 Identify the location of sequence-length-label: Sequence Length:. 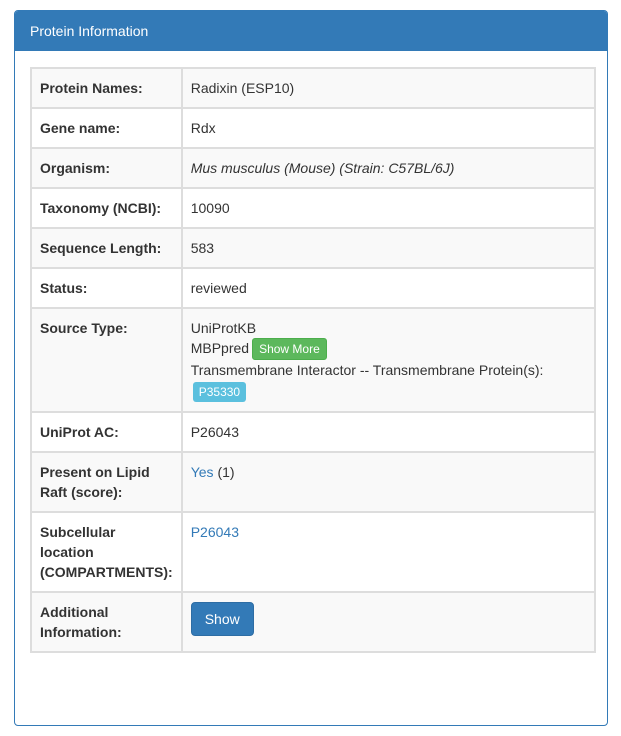
(106, 248).